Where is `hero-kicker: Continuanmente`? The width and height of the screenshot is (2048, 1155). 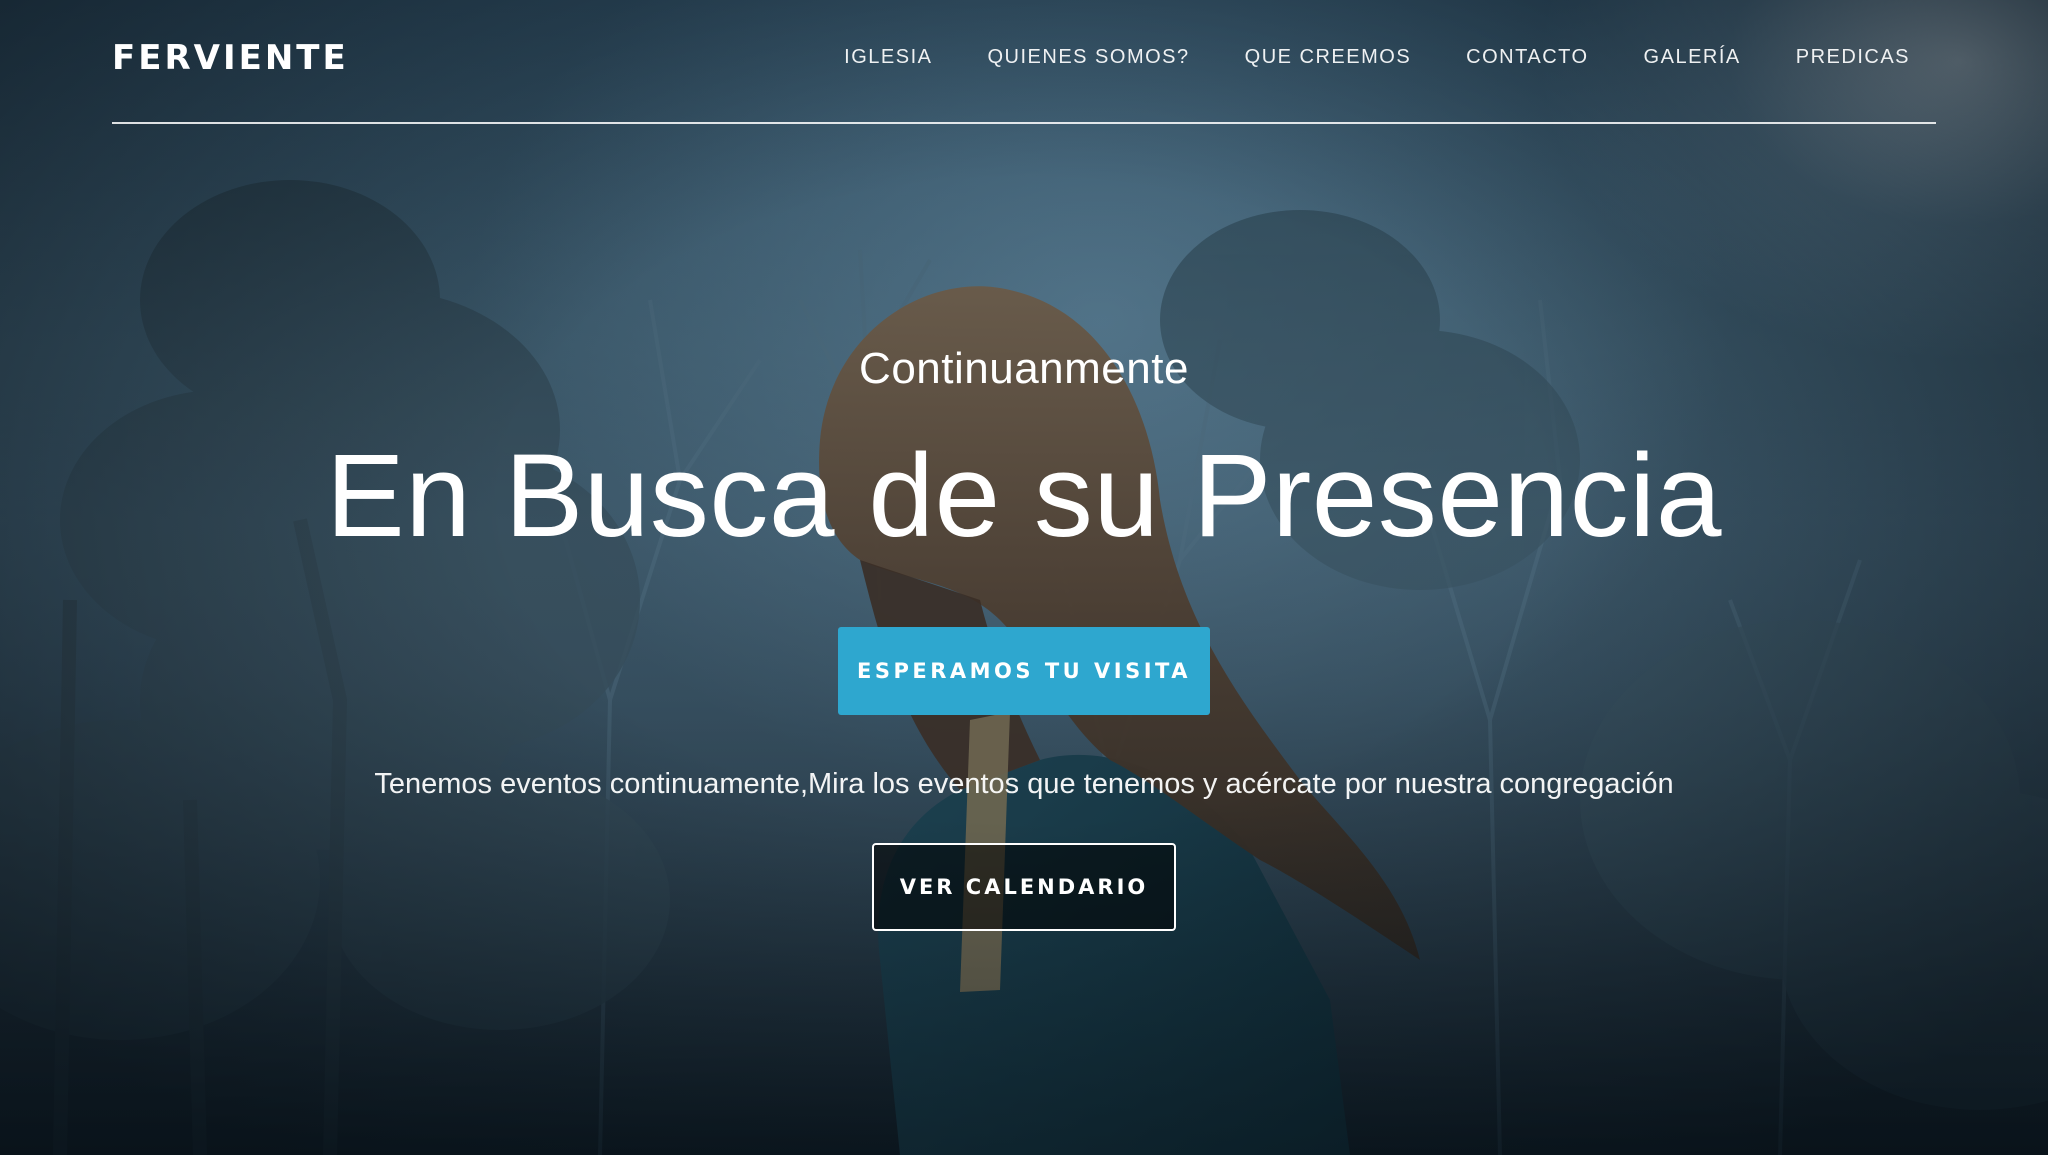
hero-kicker: Continuanmente is located at coordinates (1024, 368).